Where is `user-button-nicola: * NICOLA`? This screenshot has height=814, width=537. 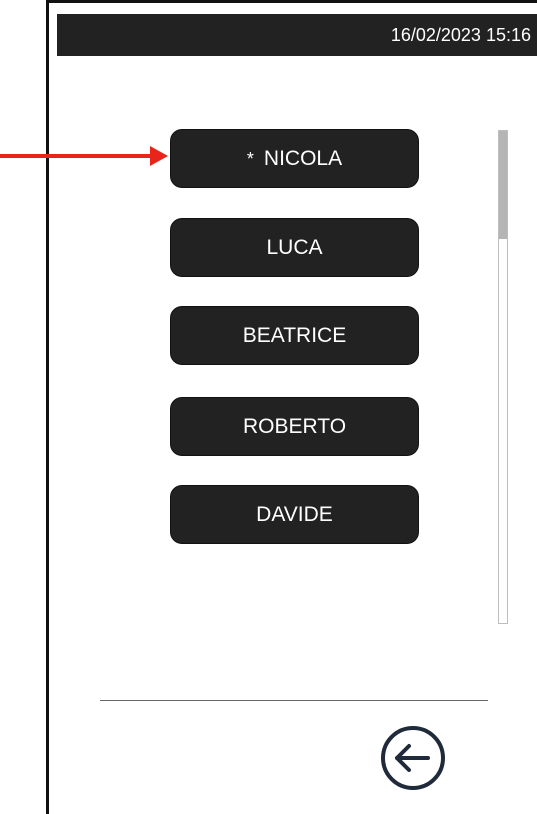
user-button-nicola: * NICOLA is located at coordinates (294, 158).